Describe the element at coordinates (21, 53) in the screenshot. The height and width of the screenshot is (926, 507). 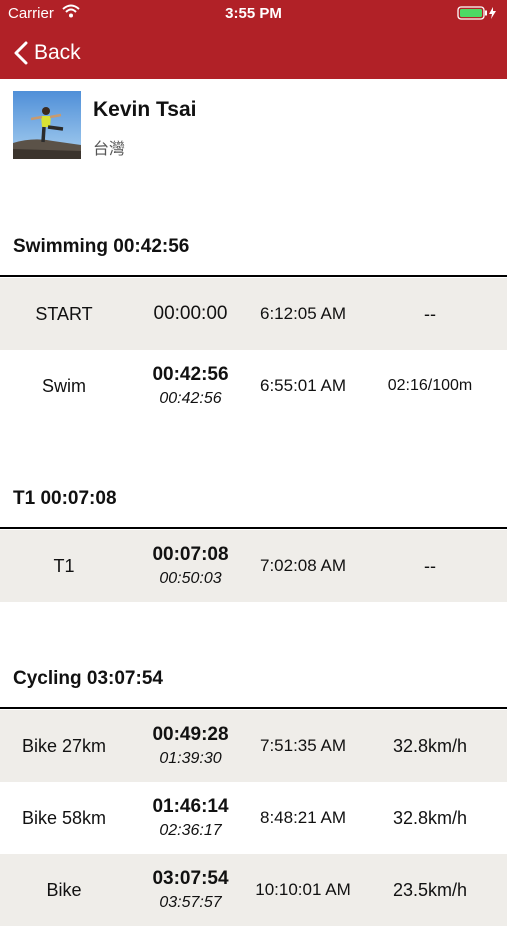
I see `back-chevron-icon` at that location.